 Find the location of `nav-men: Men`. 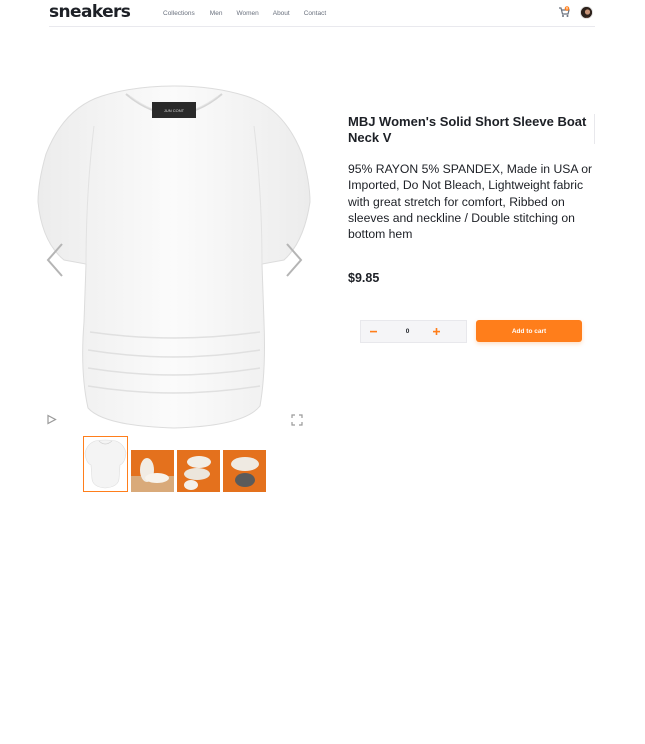

nav-men: Men is located at coordinates (216, 13).